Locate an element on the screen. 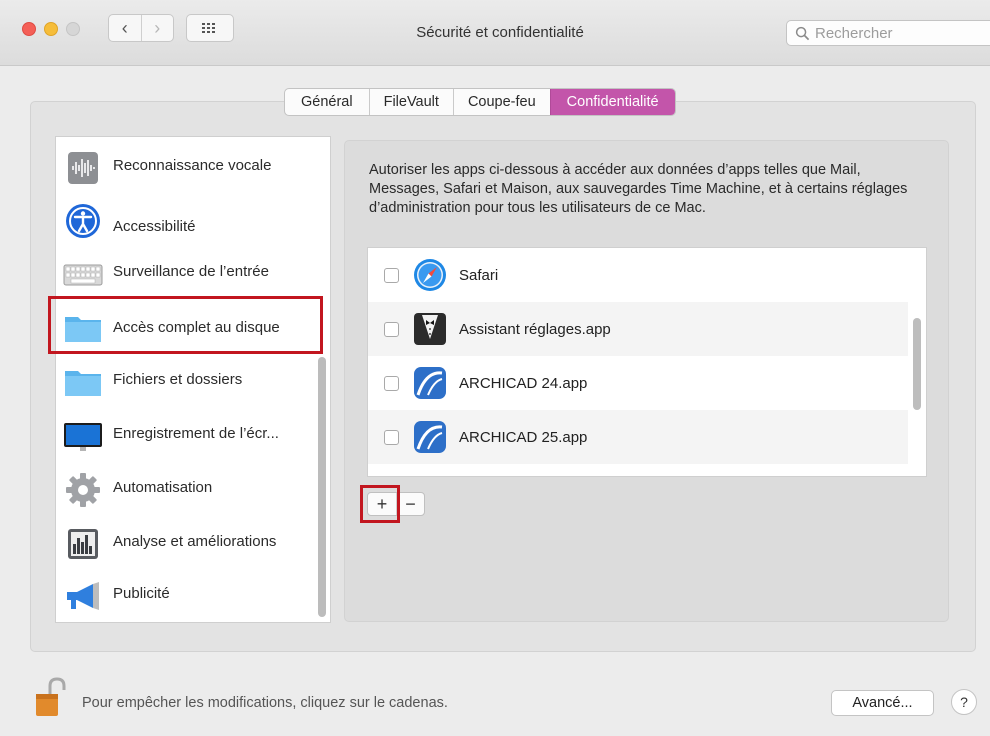  sidebar-item-files-and-folders: Fichiers et dossiers is located at coordinates (187, 382).